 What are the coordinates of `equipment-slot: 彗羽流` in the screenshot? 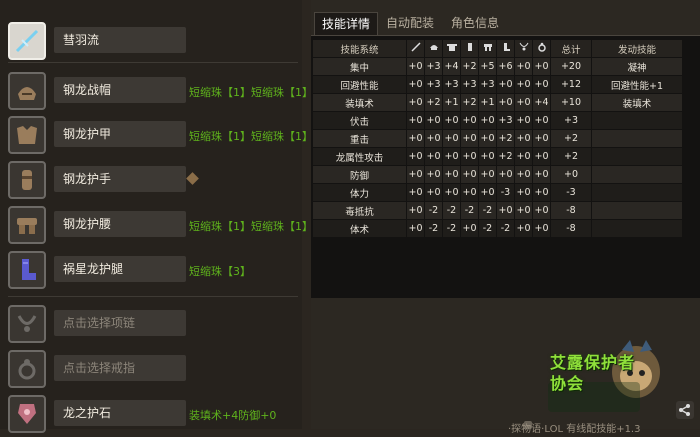 It's located at (153, 43).